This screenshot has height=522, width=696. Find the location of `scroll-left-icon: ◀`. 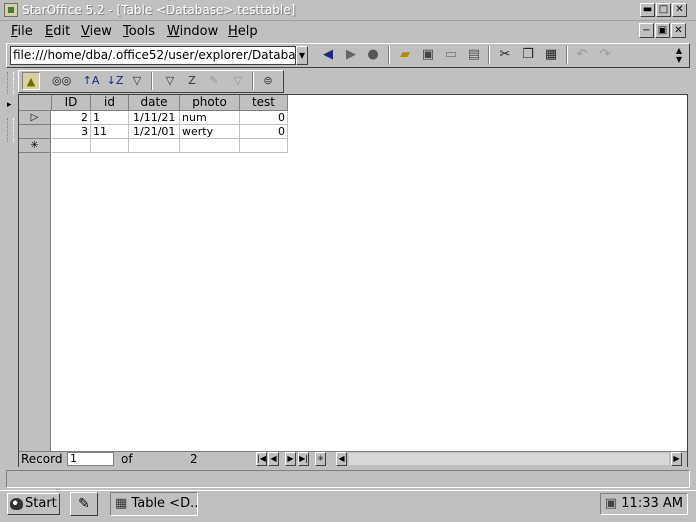

scroll-left-icon: ◀ is located at coordinates (341, 459).